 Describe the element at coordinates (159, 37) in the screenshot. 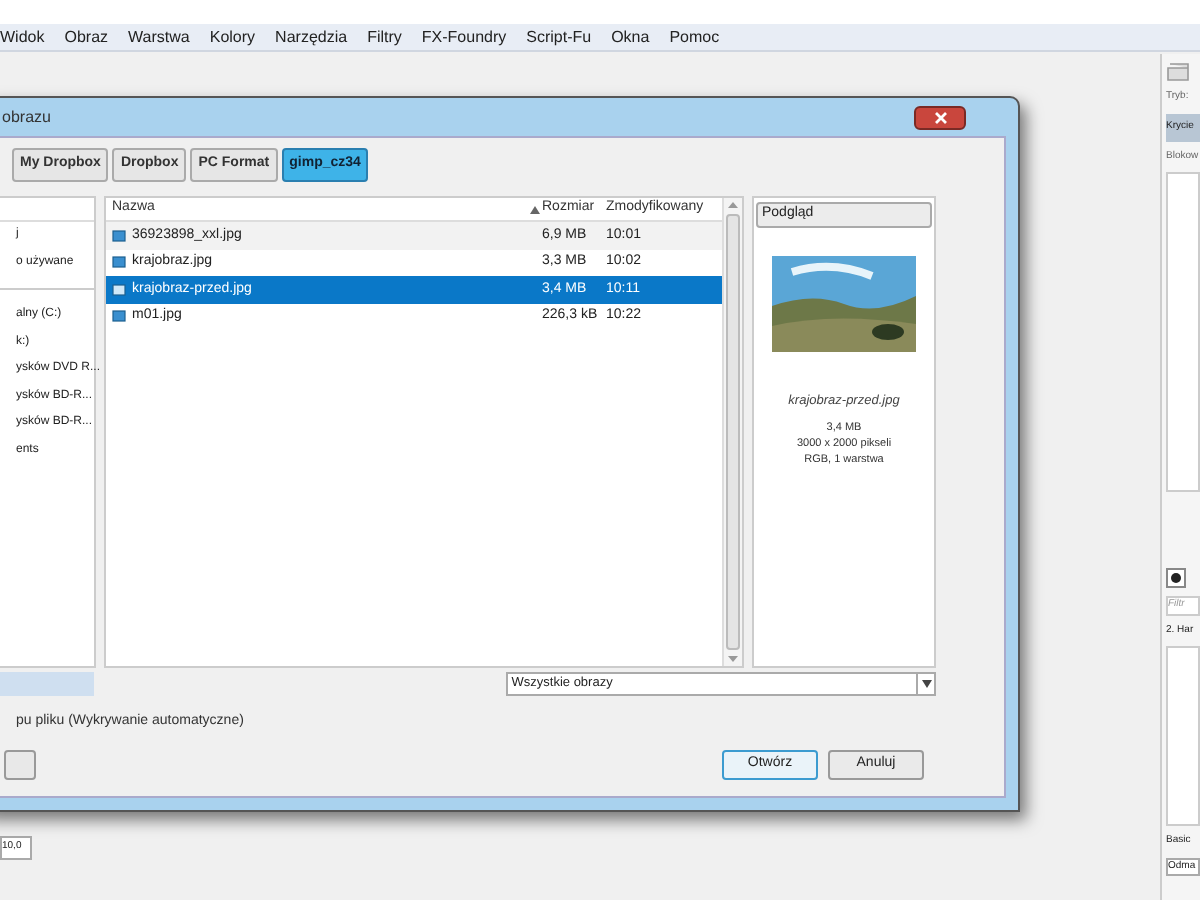

I see `menu-item: Warstwa` at that location.